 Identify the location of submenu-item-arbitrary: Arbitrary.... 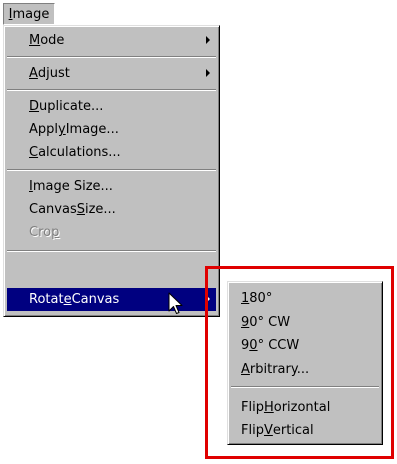
(305, 369).